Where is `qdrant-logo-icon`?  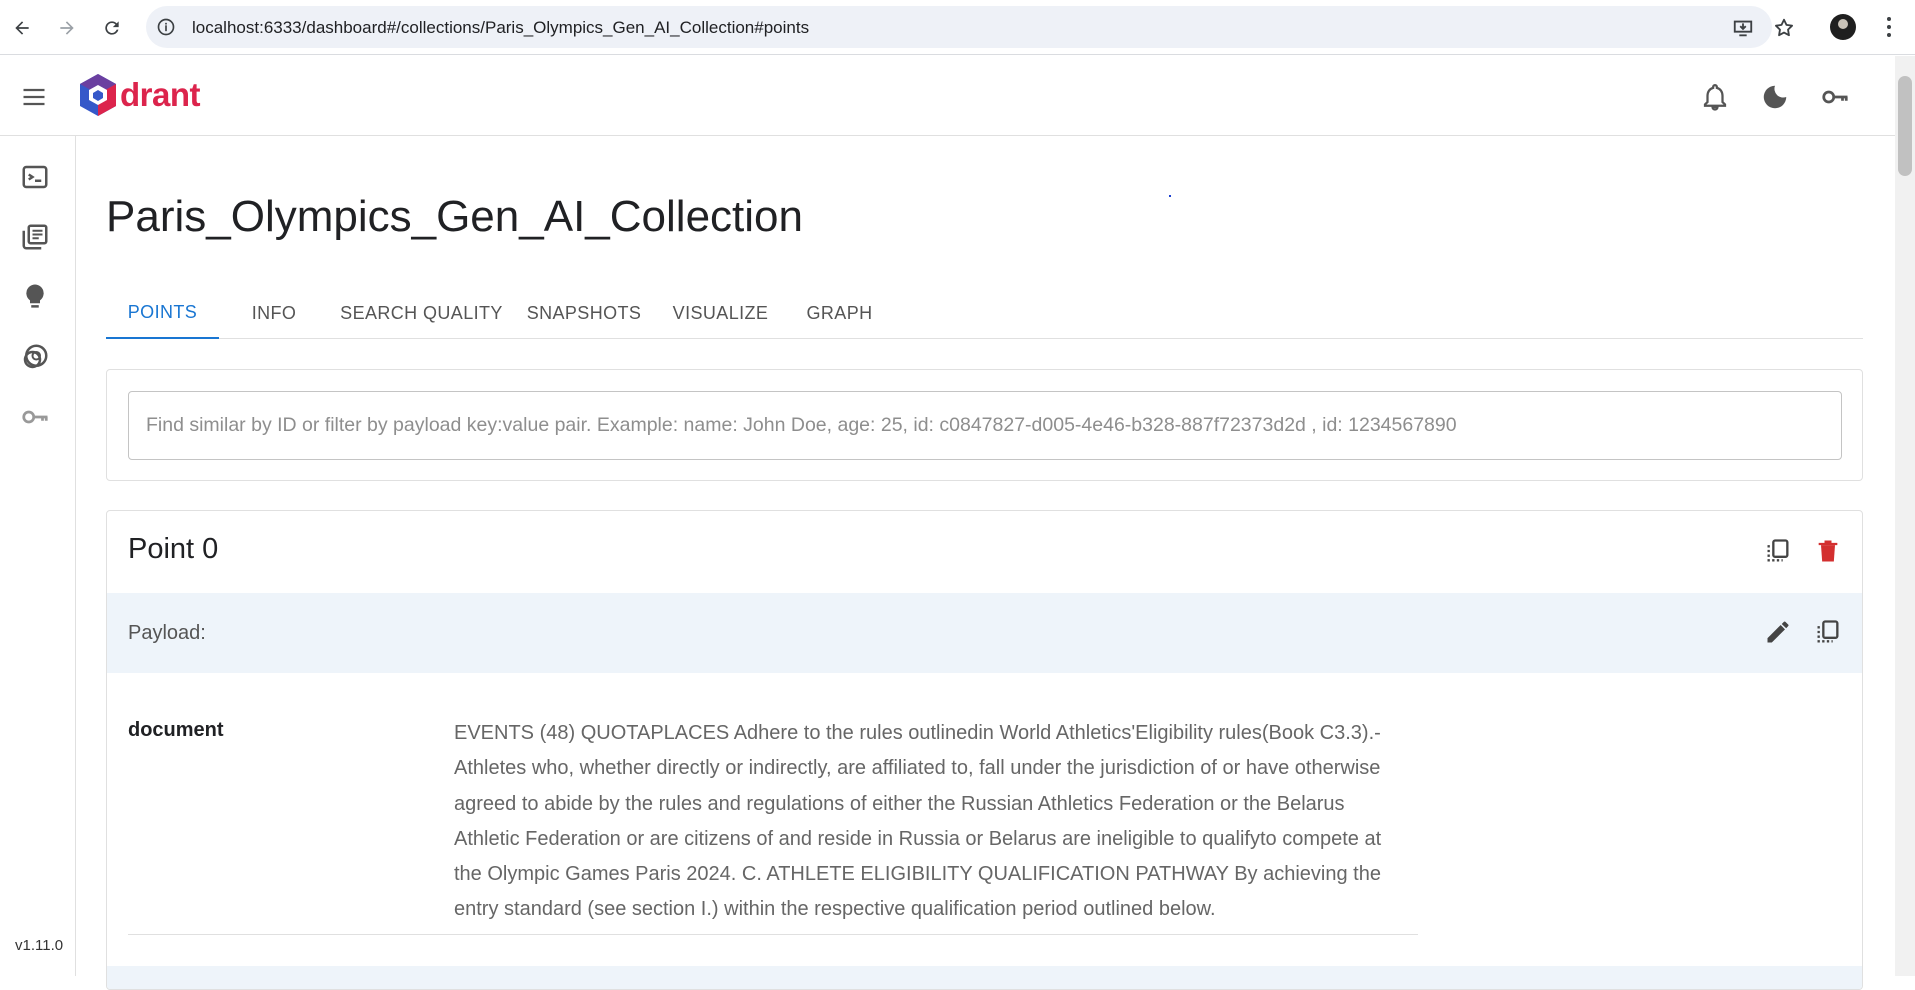
qdrant-logo-icon is located at coordinates (98, 95).